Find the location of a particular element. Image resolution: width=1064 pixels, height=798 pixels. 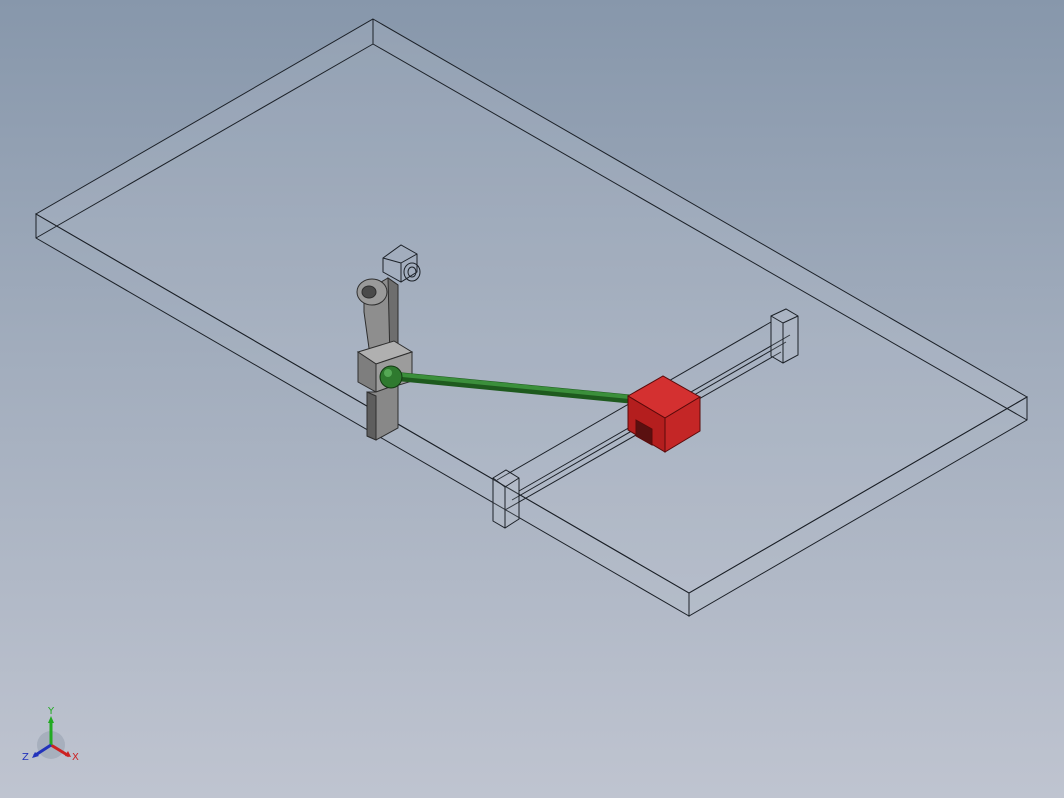

crank-shaft-front is located at coordinates (371, 416).